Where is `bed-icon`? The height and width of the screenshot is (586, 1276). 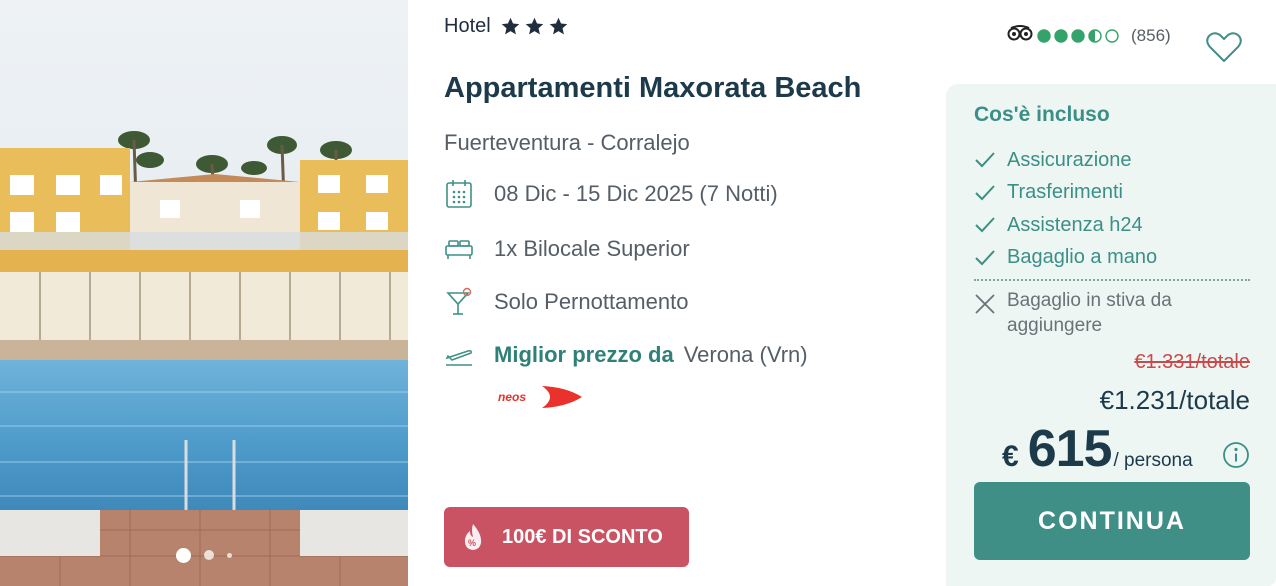 bed-icon is located at coordinates (459, 249).